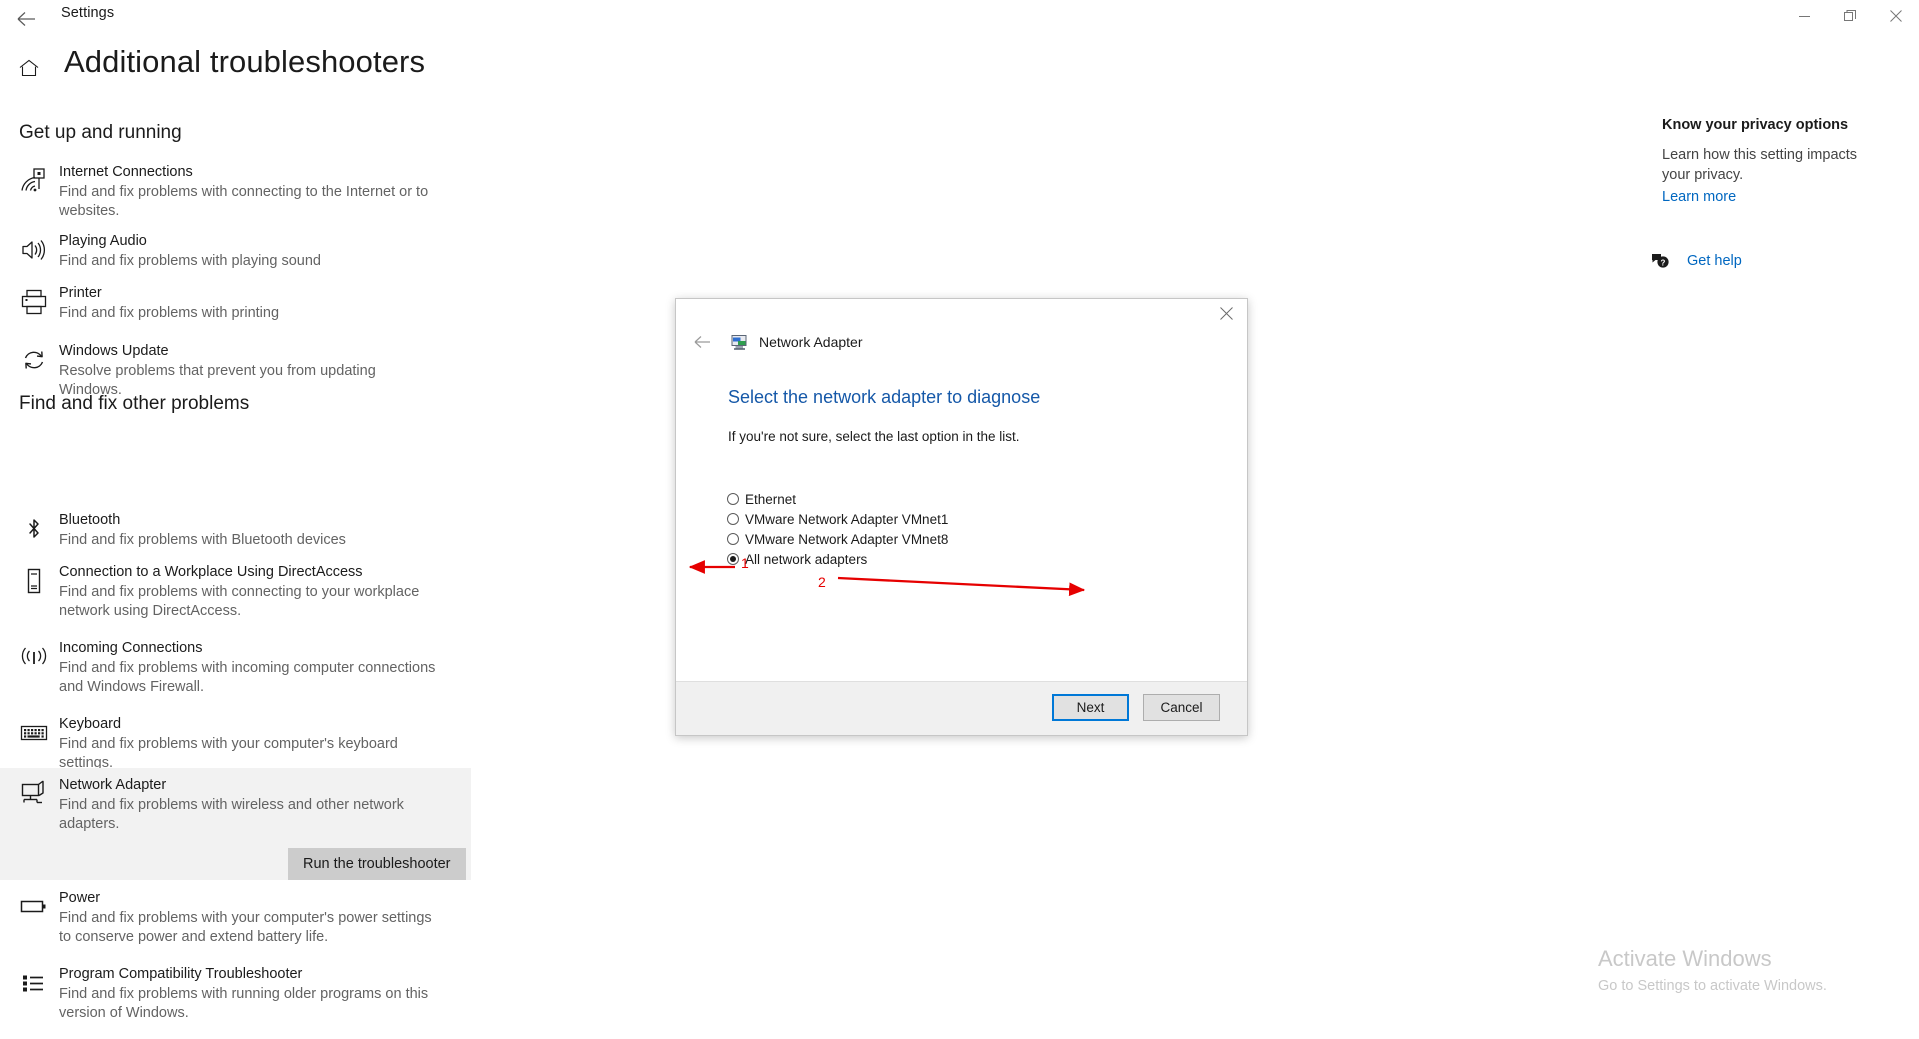 This screenshot has height=1039, width=1919. I want to click on window-controls, so click(1850, 16).